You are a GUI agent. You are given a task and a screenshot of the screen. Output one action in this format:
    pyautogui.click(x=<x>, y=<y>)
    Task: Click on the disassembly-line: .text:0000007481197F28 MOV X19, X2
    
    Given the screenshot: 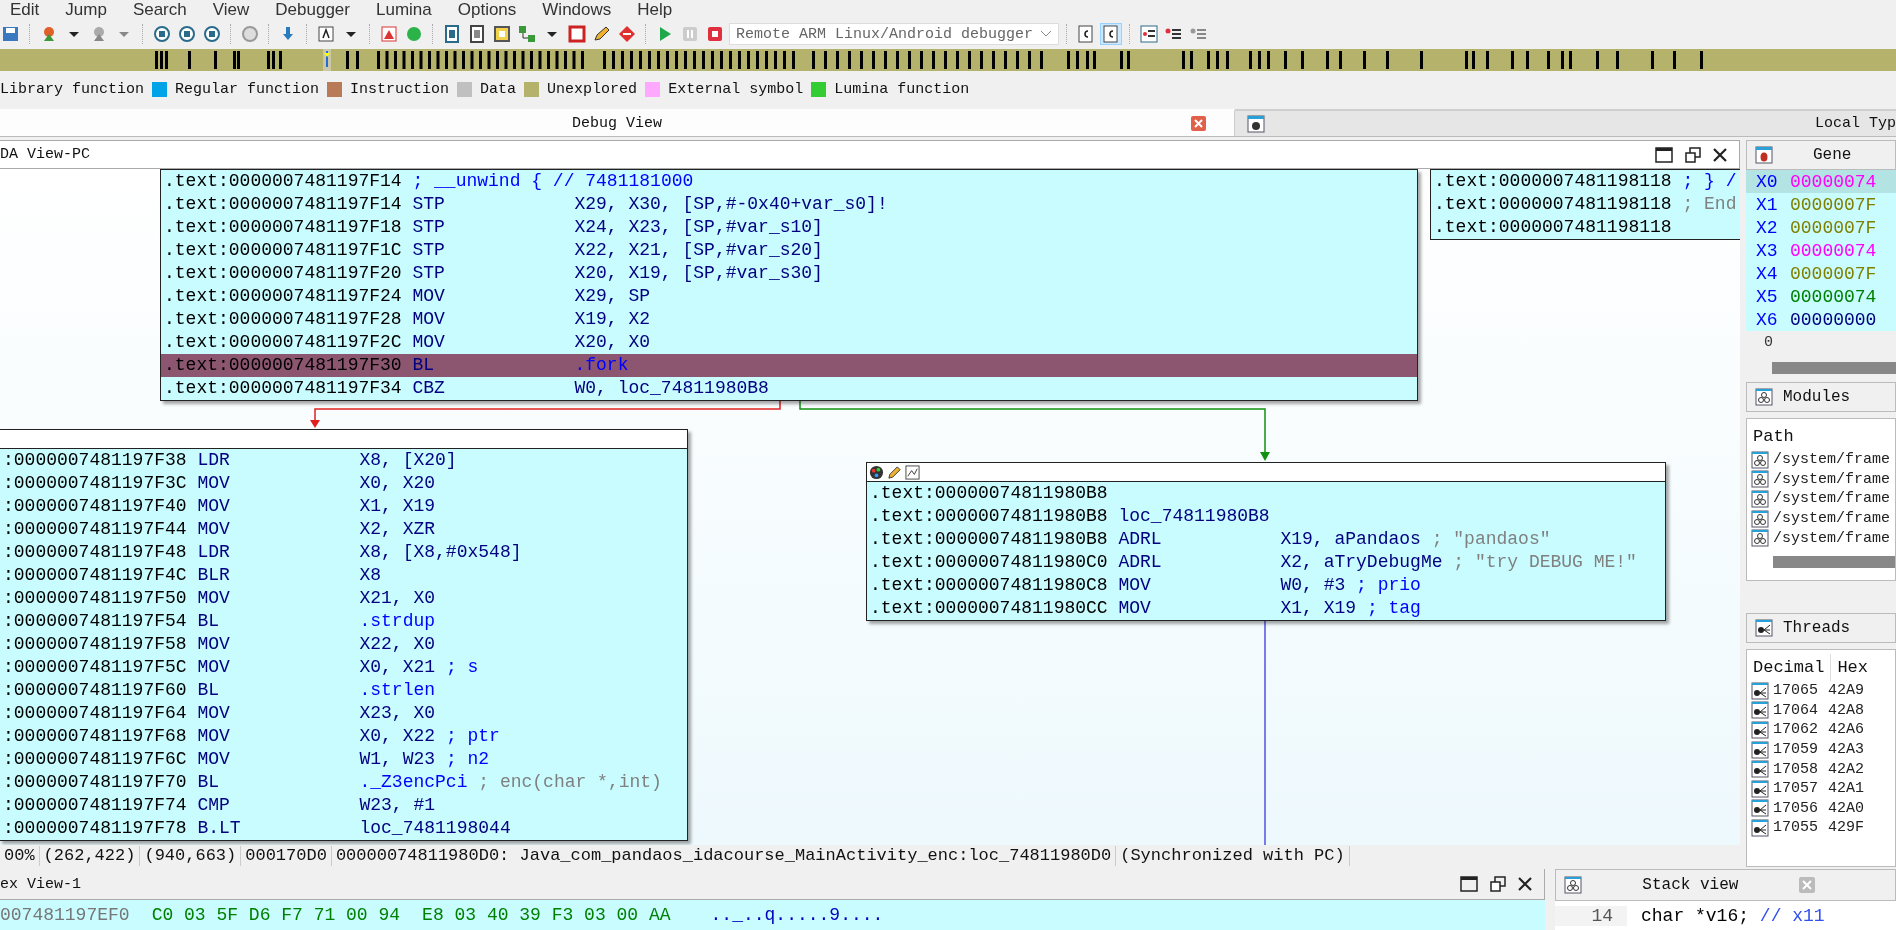 What is the action you would take?
    pyautogui.click(x=789, y=319)
    